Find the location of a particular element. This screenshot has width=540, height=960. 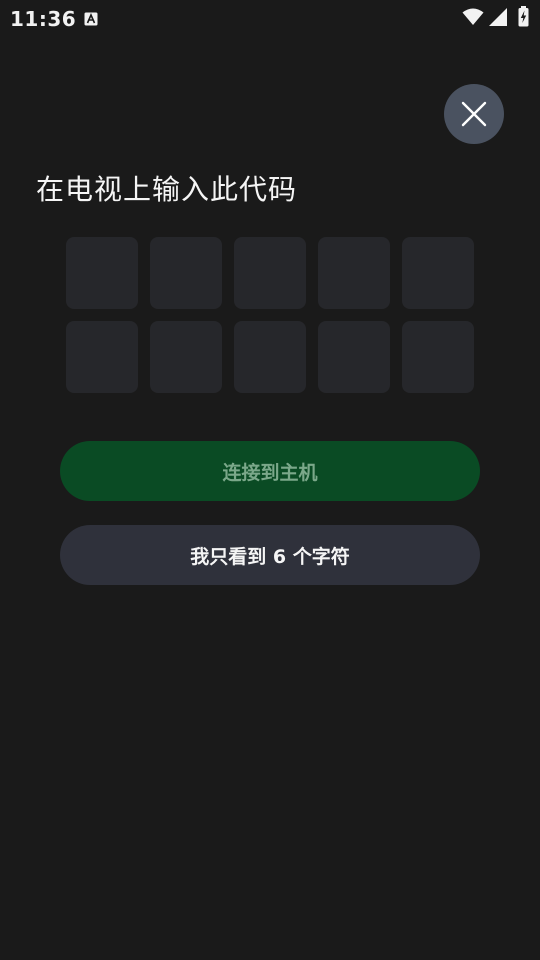

close-button is located at coordinates (474, 114).